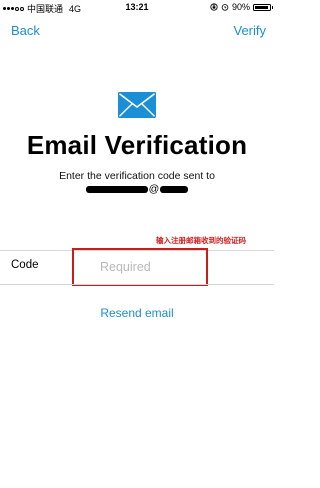  Describe the element at coordinates (137, 105) in the screenshot. I see `envelope-icon` at that location.